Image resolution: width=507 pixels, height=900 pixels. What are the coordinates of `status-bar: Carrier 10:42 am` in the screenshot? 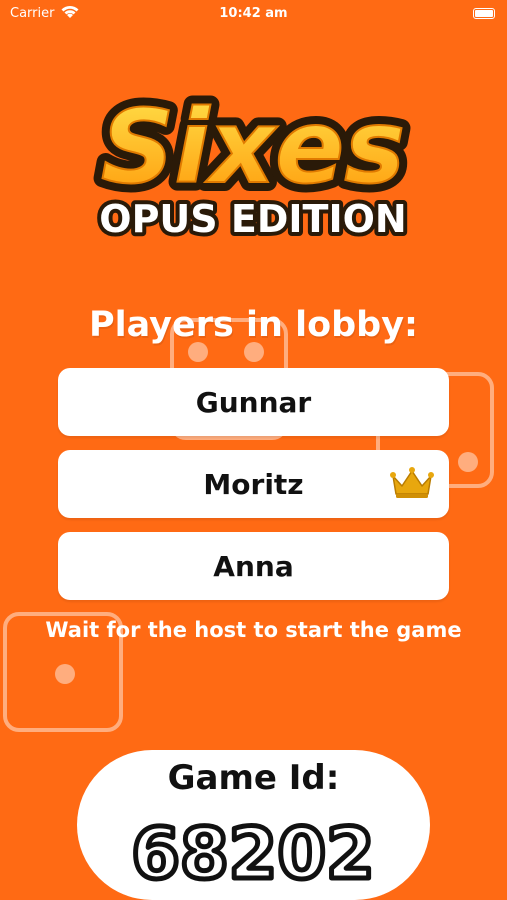 It's located at (253, 14).